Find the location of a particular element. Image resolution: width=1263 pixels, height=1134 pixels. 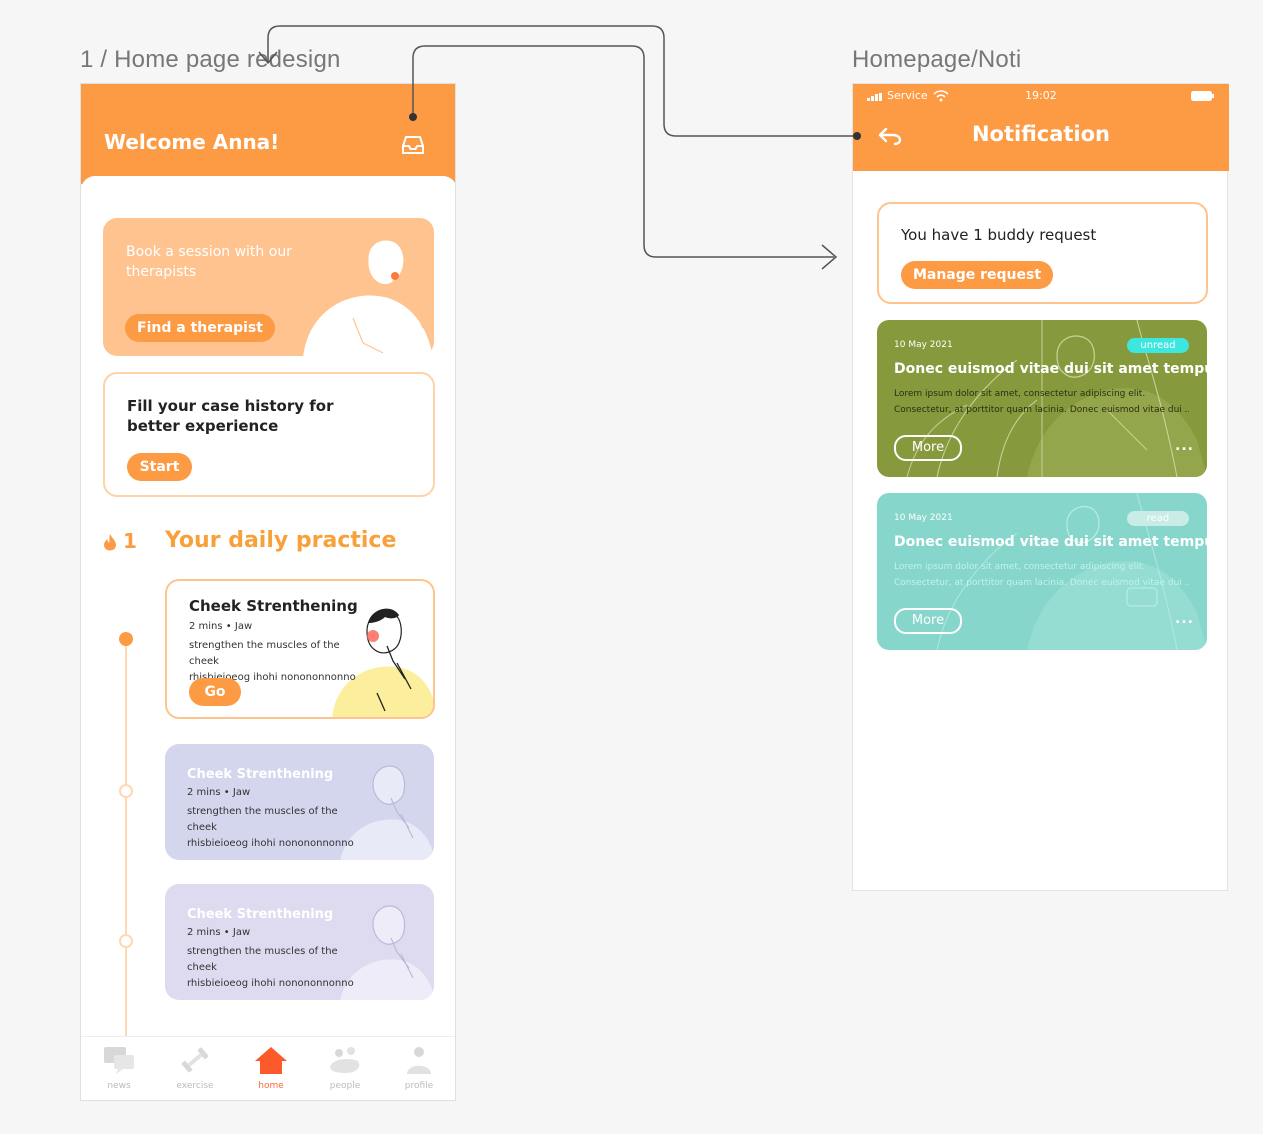

prototype-connectors is located at coordinates (559, 147).